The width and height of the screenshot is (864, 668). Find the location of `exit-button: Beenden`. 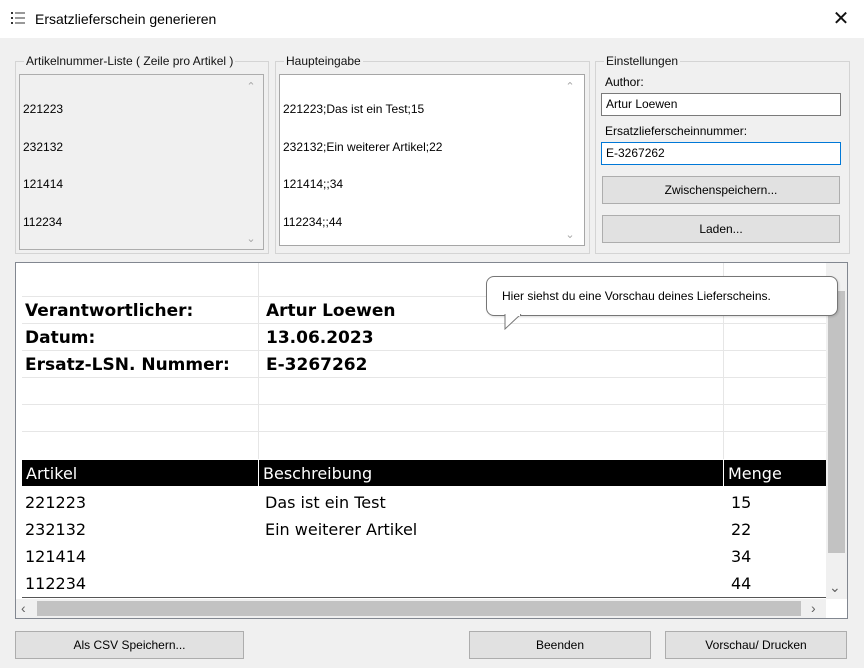

exit-button: Beenden is located at coordinates (560, 645).